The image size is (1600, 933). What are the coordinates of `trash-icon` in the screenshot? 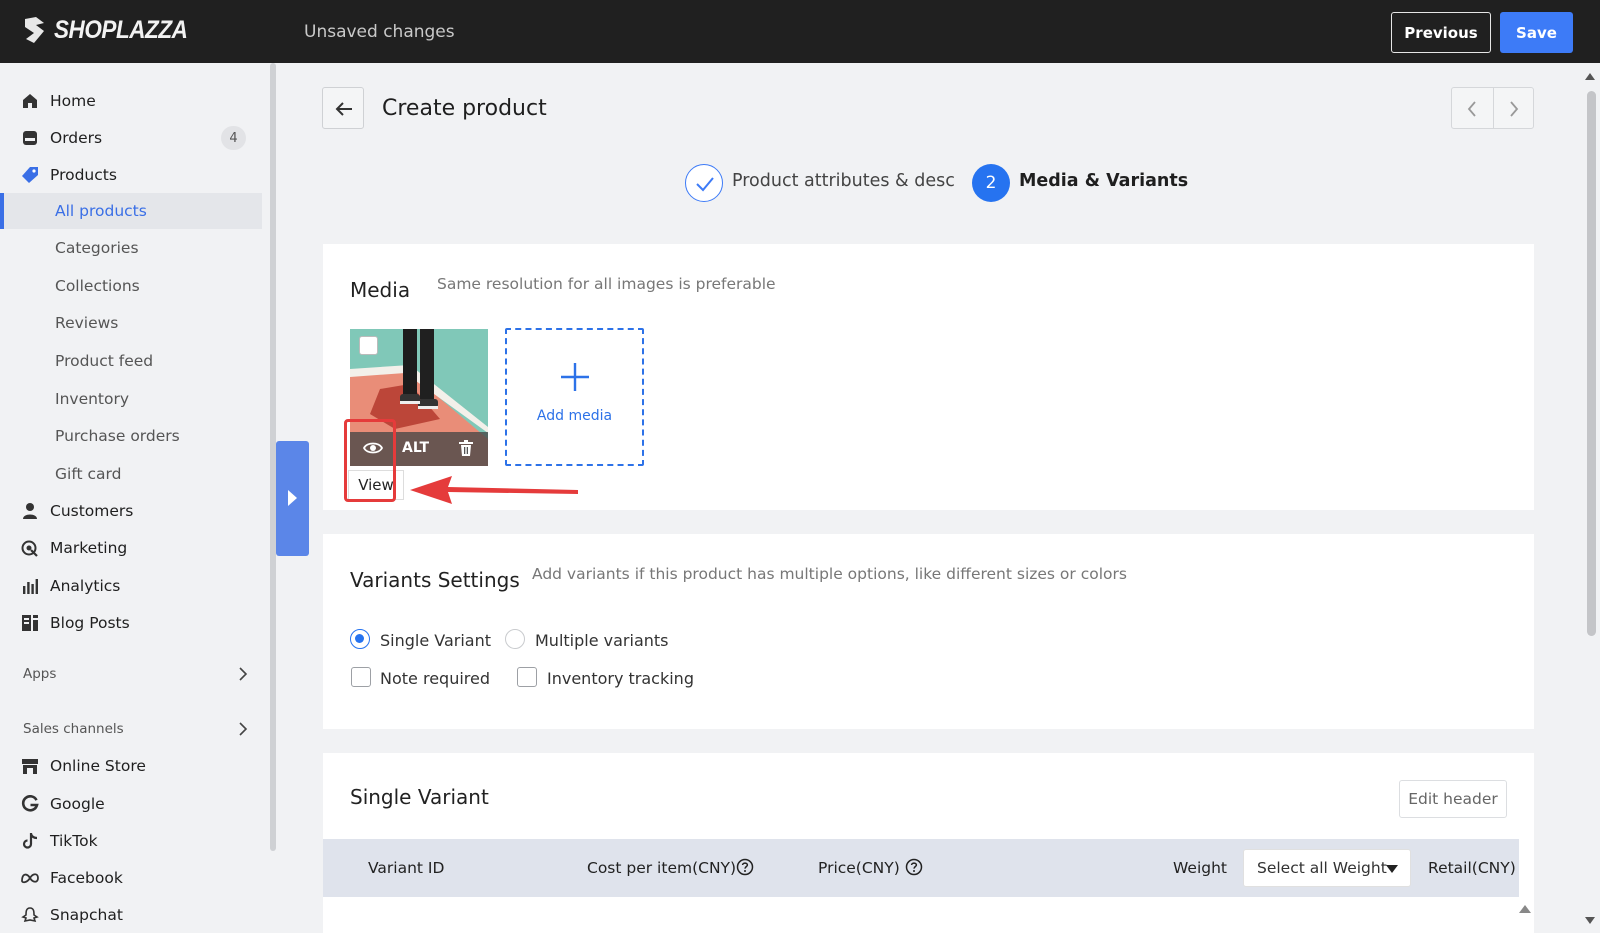 It's located at (466, 448).